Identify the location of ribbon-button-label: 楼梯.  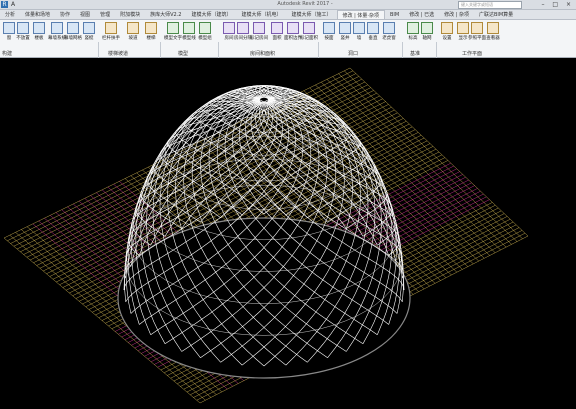
(151, 38).